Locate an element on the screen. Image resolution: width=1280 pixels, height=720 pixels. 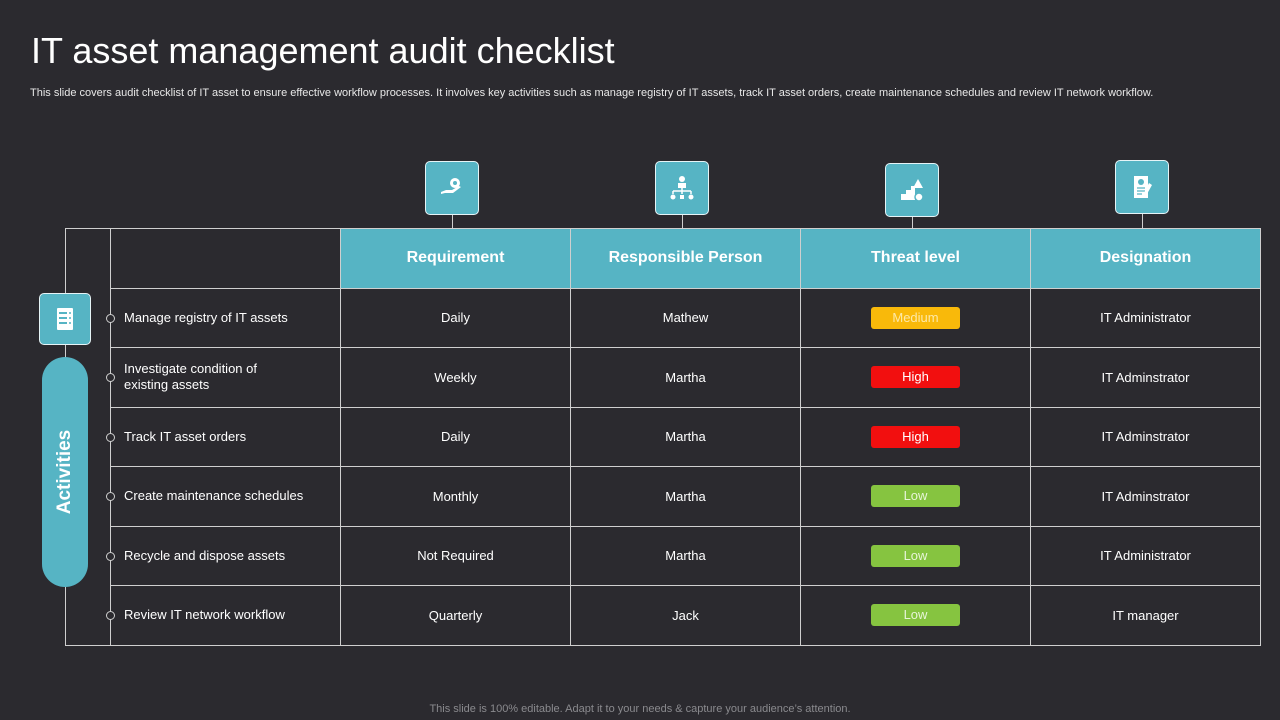
requirement-cell: Monthly is located at coordinates (455, 496).